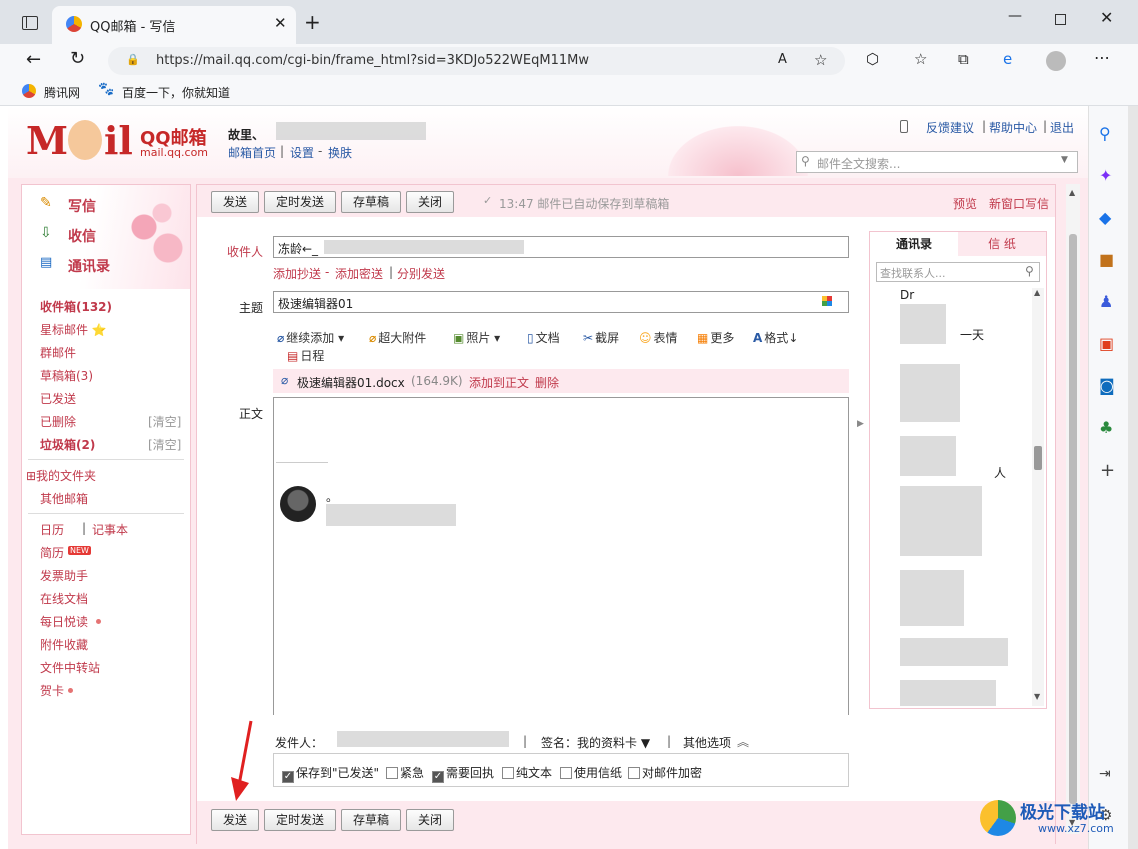  Describe the element at coordinates (827, 301) in the screenshot. I see `color-grid-icon` at that location.